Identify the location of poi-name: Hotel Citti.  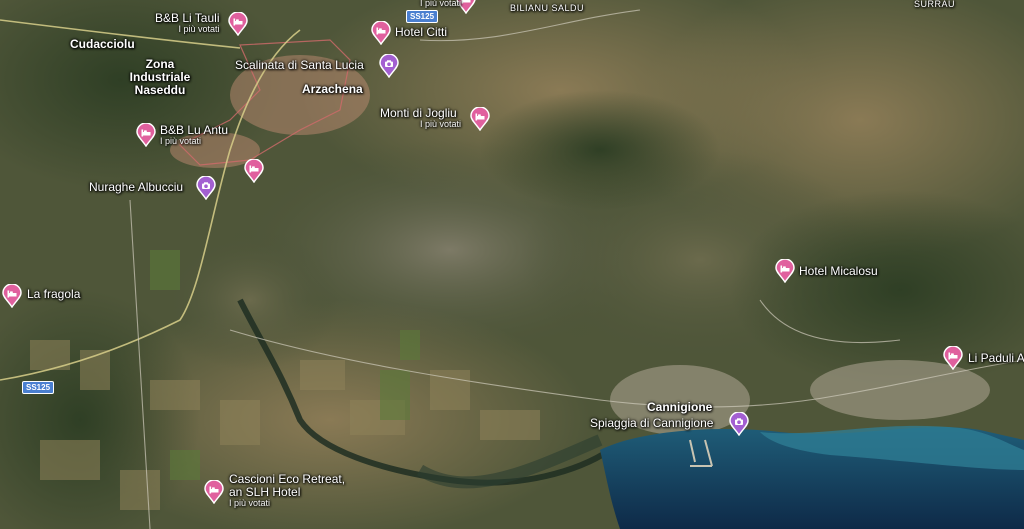
(421, 32).